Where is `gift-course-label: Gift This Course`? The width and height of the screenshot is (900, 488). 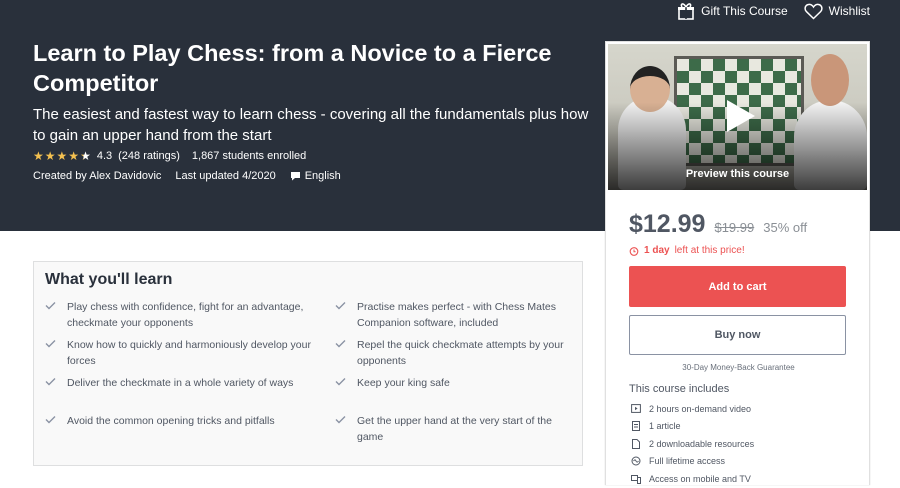
gift-course-label: Gift This Course is located at coordinates (744, 11).